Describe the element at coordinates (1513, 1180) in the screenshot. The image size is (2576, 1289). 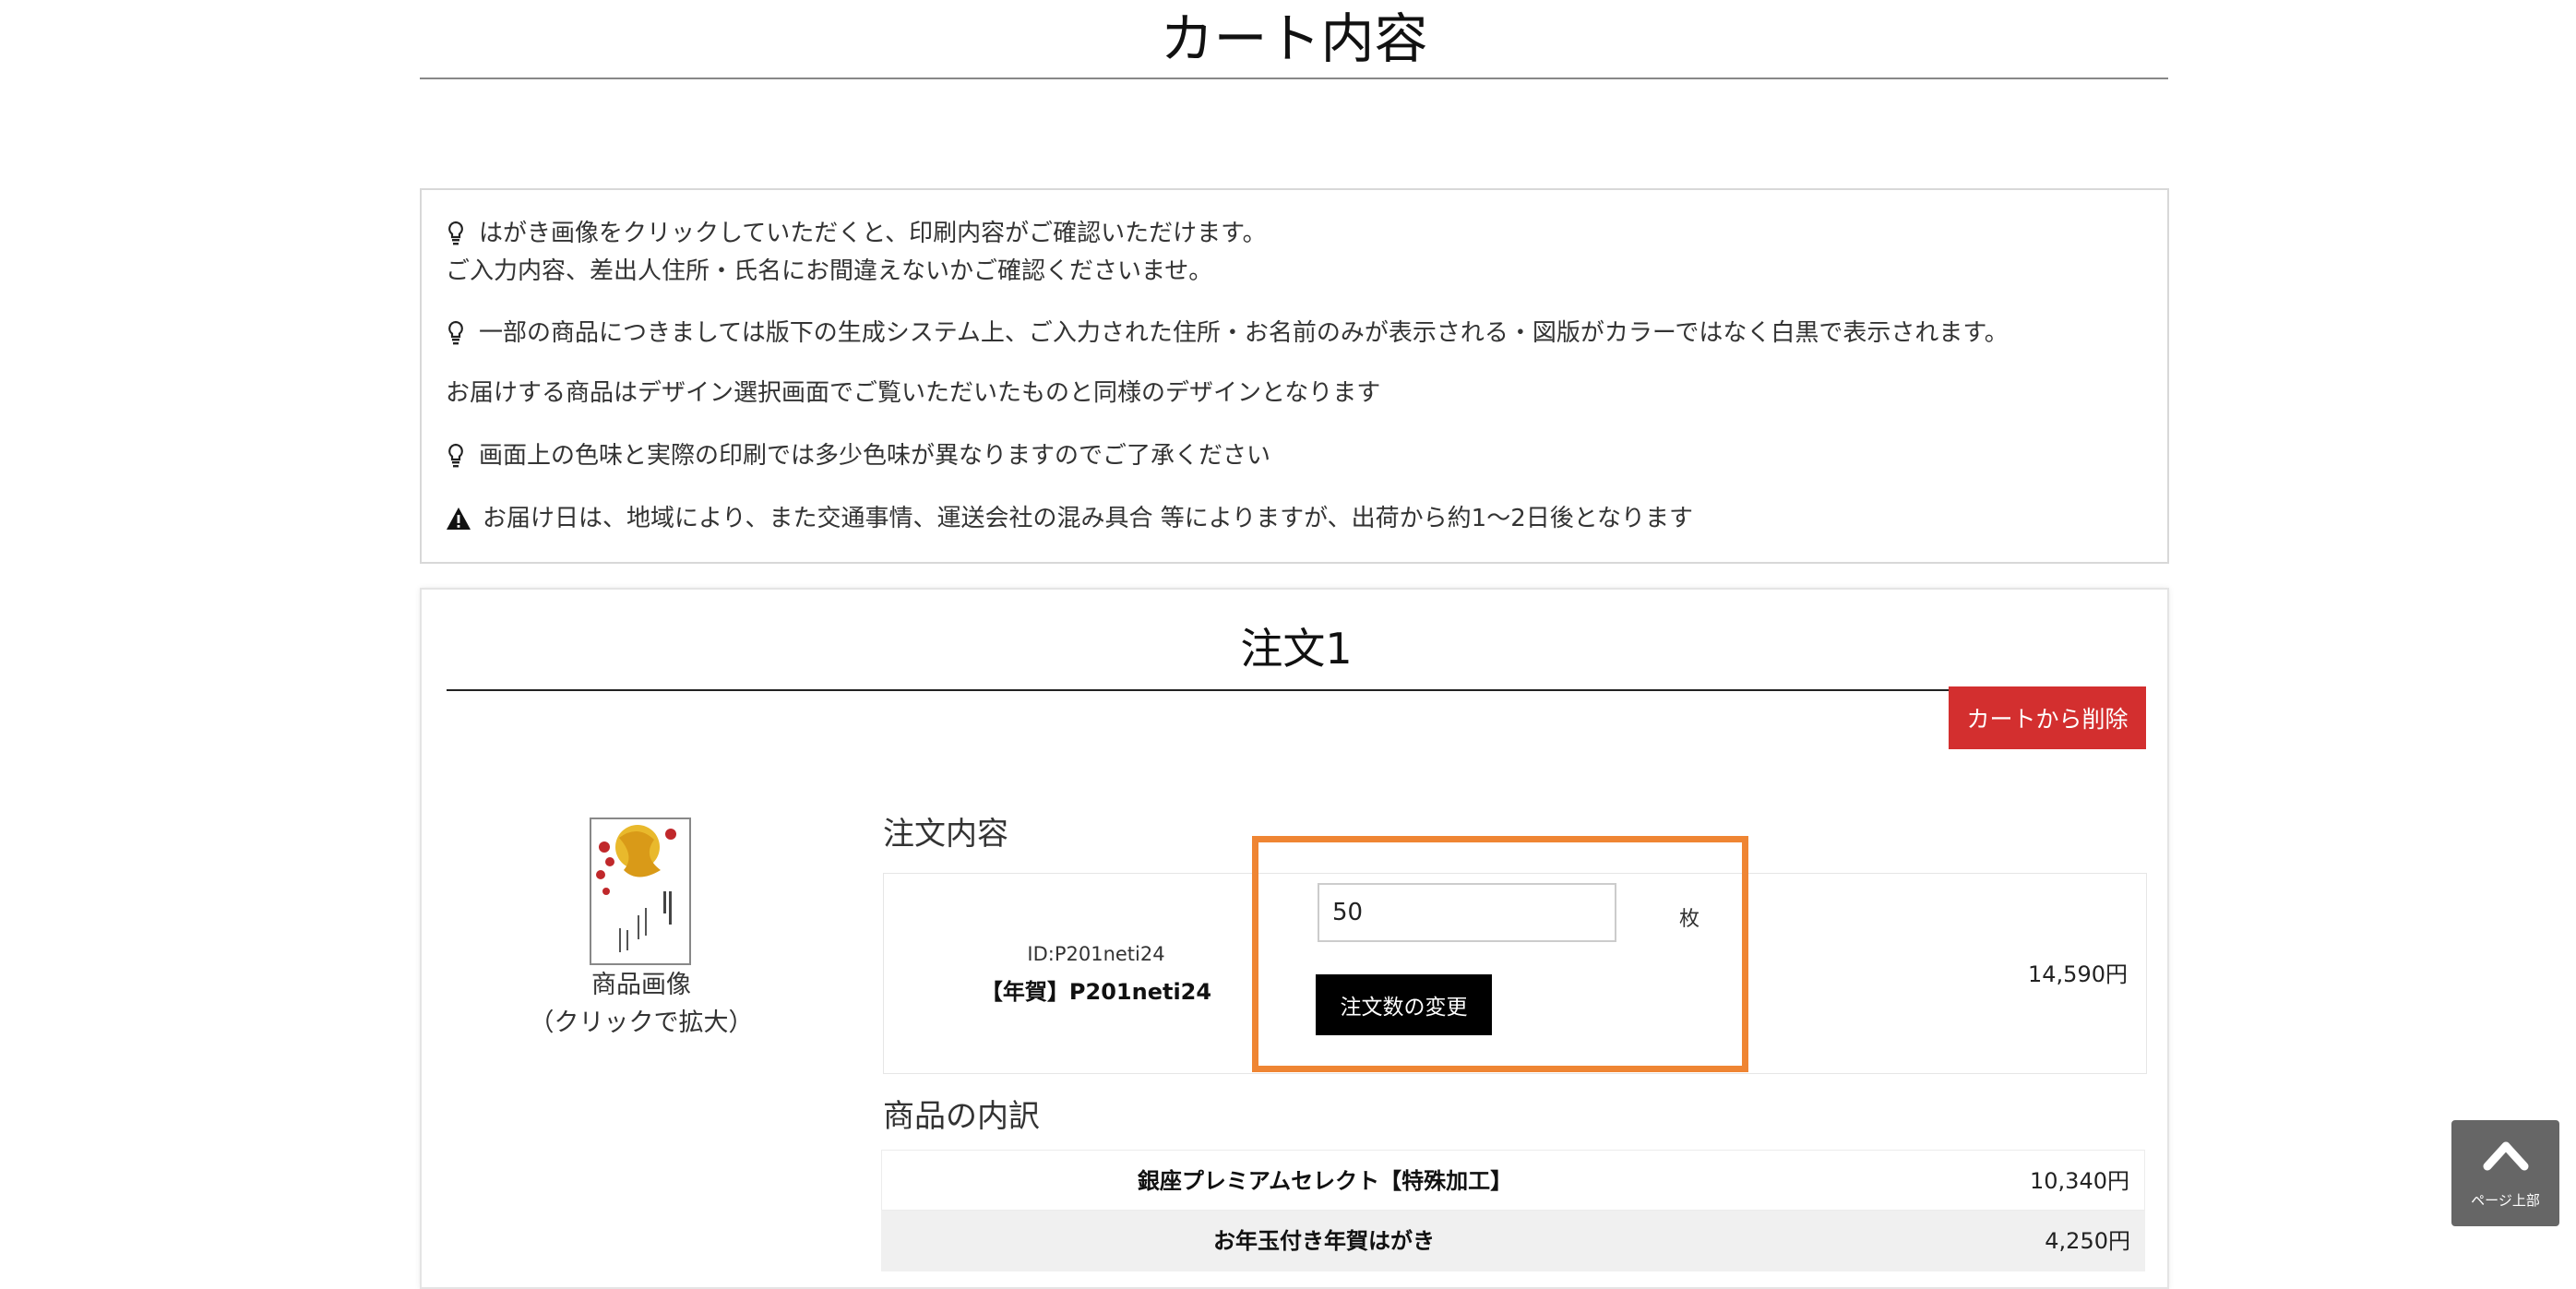
I see `breakdown-row: 銀座プレミアムセレクト【特殊加工】 10,340円` at that location.